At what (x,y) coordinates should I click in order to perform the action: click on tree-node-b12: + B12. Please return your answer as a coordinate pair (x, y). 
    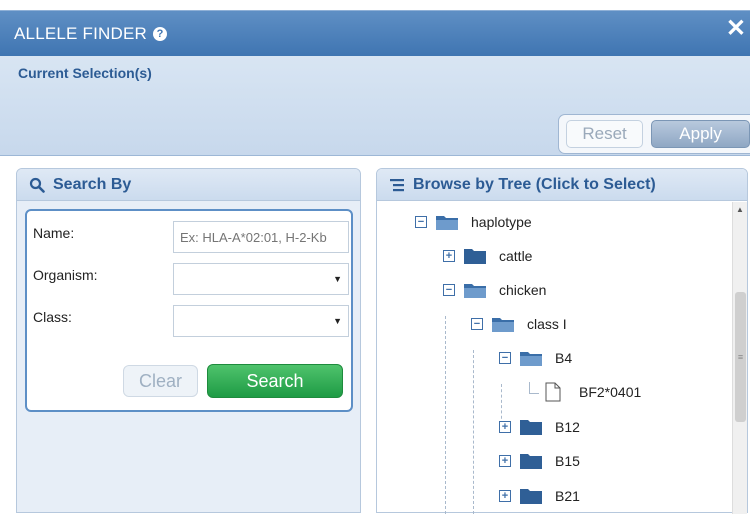
    Looking at the image, I should click on (539, 427).